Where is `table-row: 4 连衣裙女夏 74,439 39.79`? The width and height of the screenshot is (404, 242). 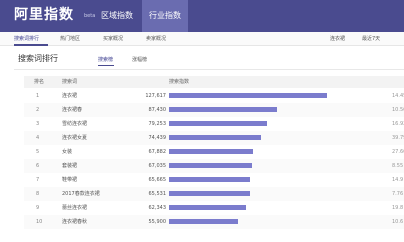
table-row: 4 连衣裙女夏 74,439 39.79 is located at coordinates (214, 138).